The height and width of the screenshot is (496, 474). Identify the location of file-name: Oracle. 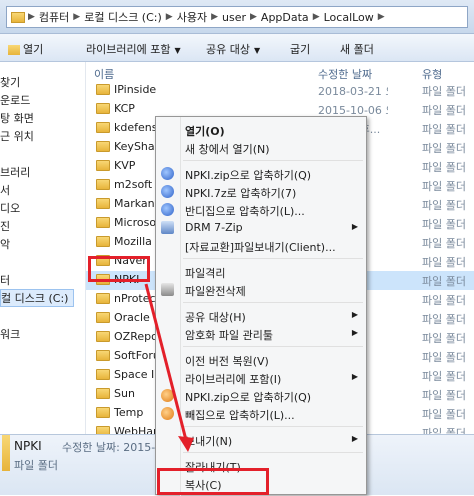
(132, 317).